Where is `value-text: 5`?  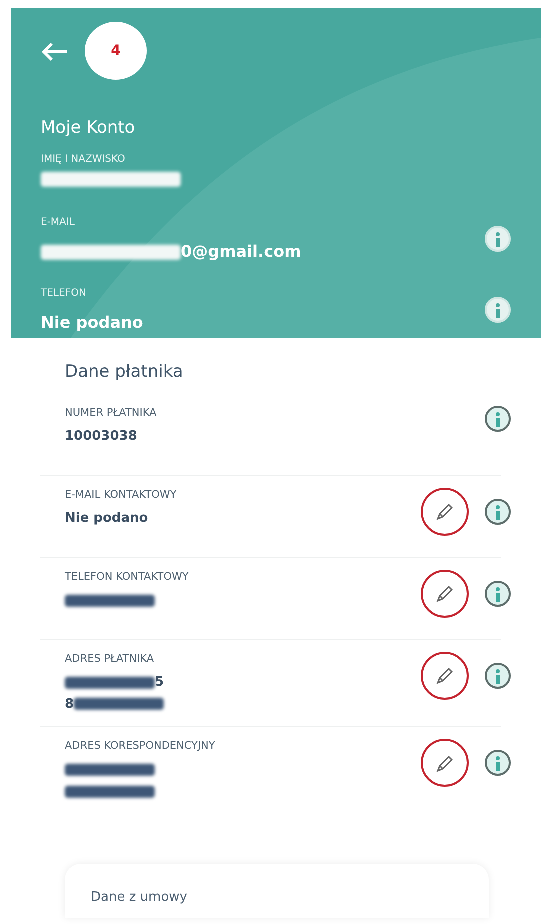 value-text: 5 is located at coordinates (159, 682).